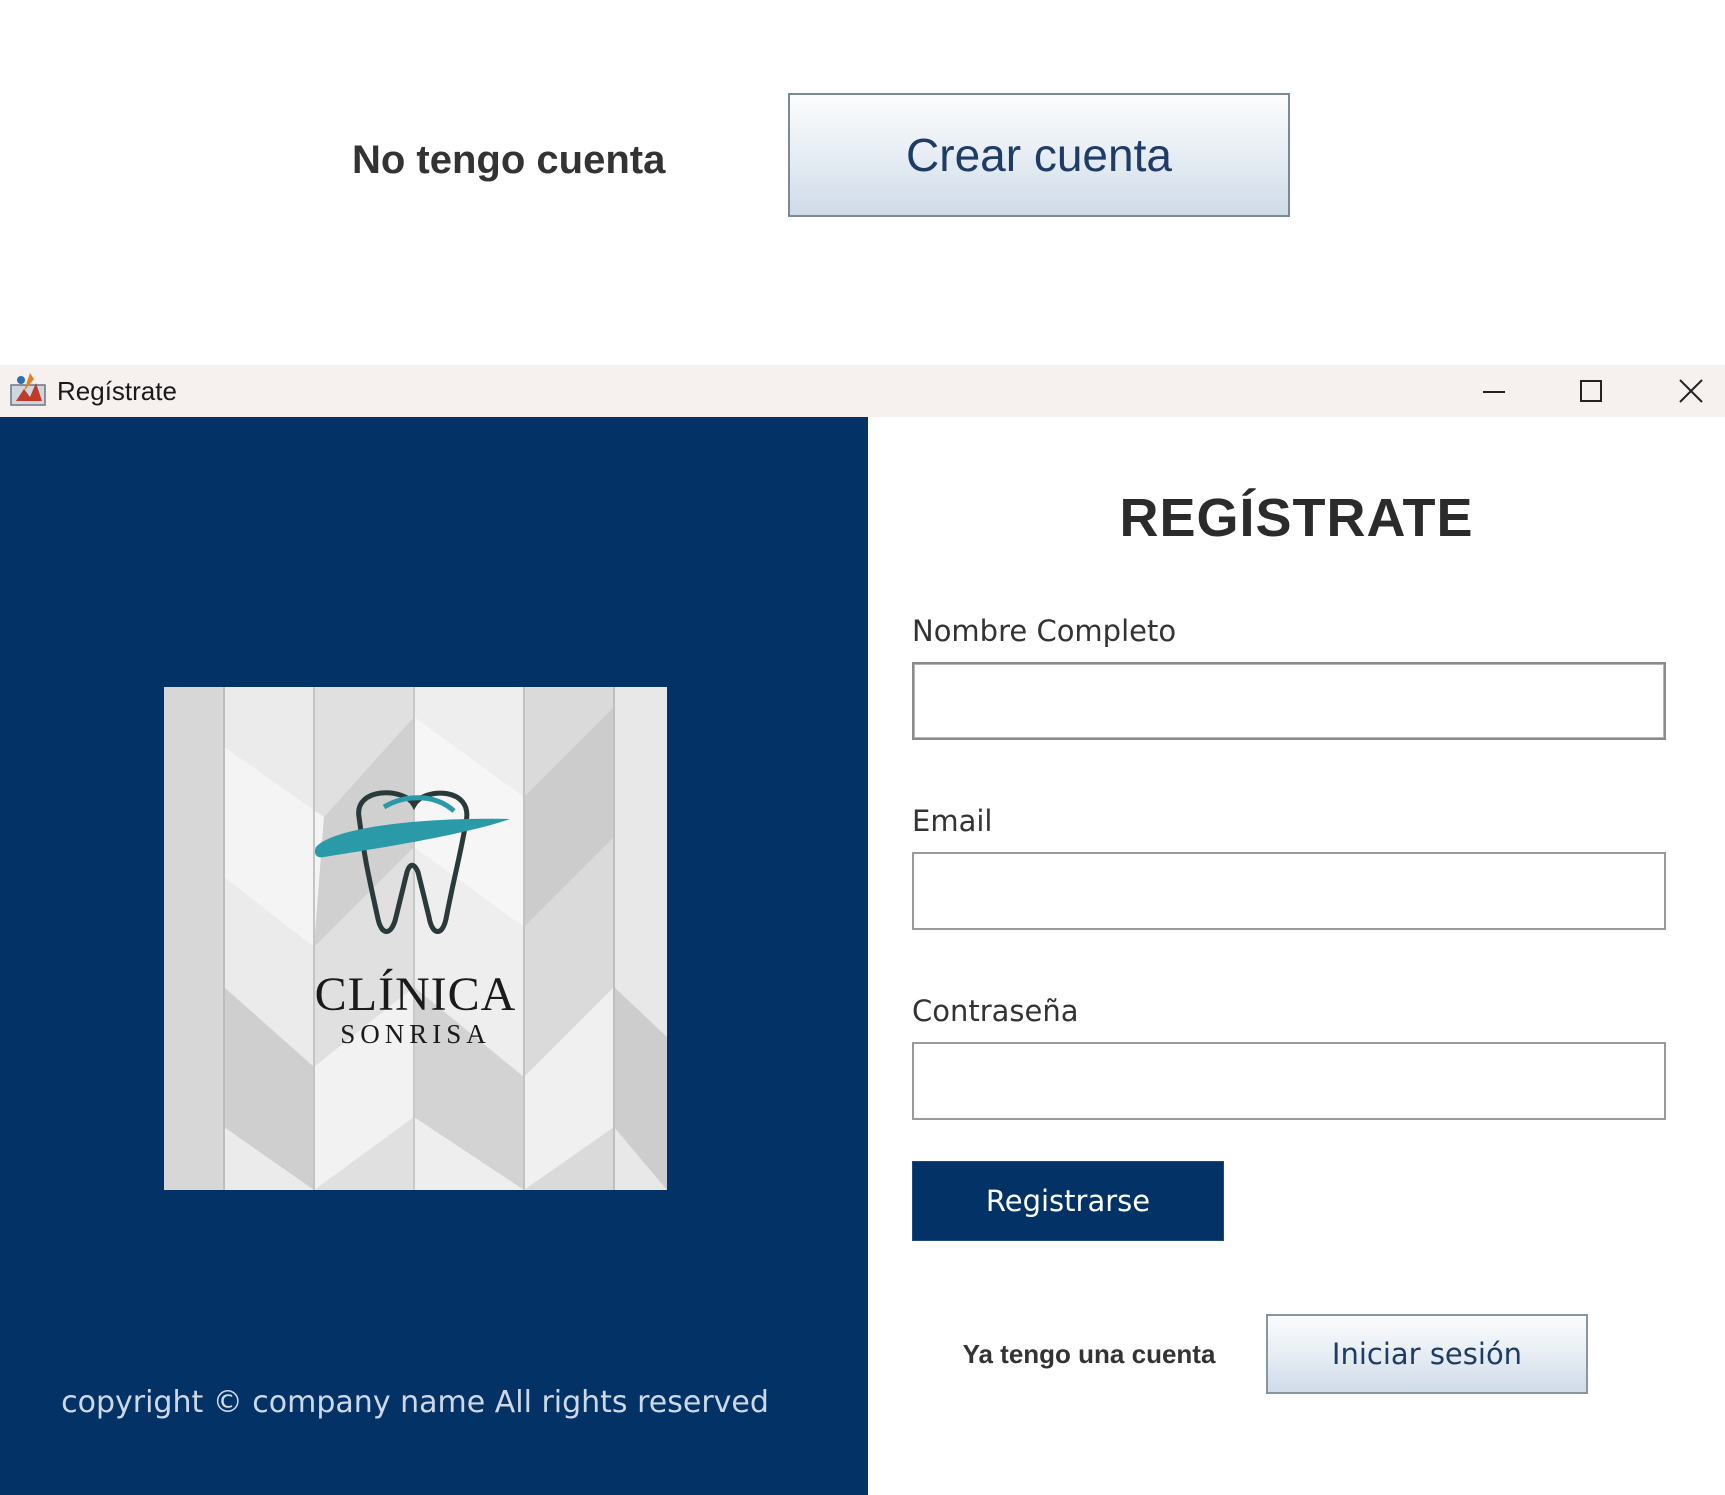 This screenshot has width=1725, height=1495. I want to click on password-input, so click(1289, 1081).